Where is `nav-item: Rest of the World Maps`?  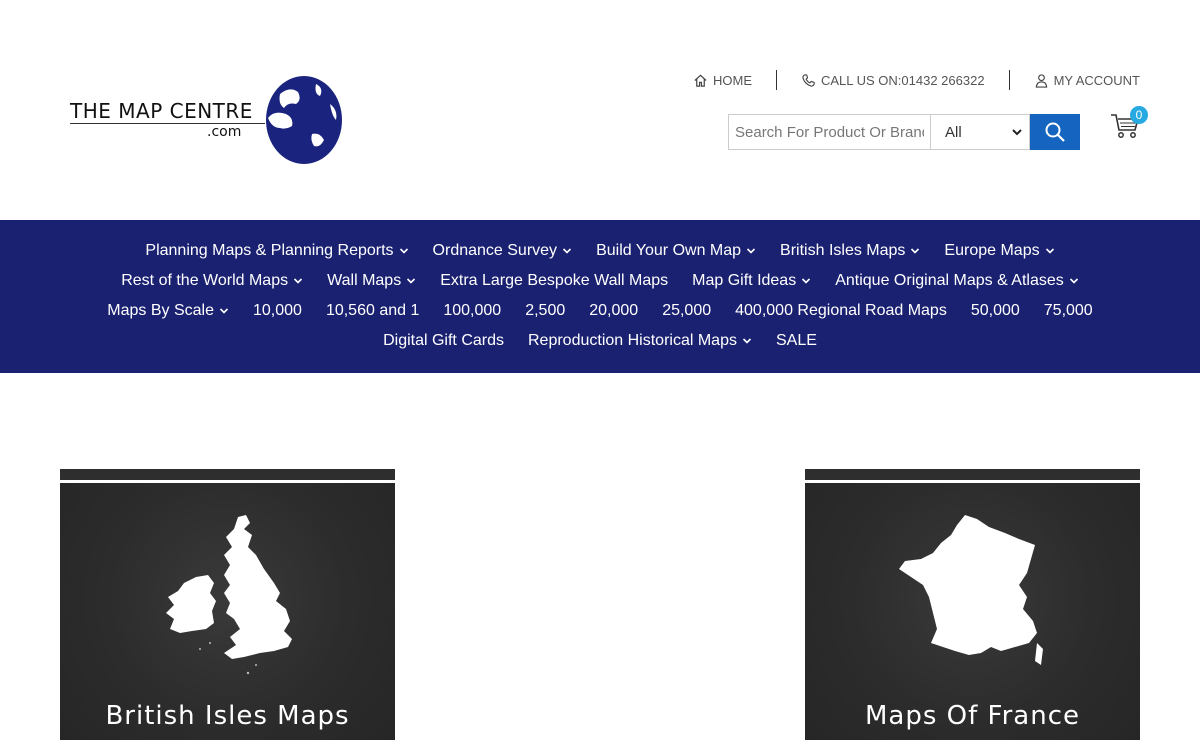
nav-item: Rest of the World Maps is located at coordinates (212, 281).